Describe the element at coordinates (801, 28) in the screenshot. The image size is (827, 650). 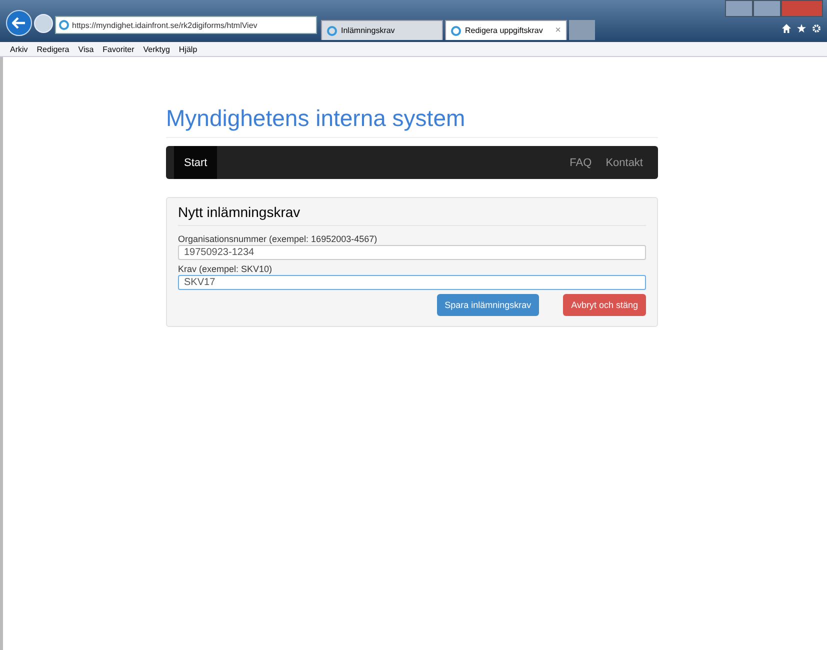
I see `star-icon` at that location.